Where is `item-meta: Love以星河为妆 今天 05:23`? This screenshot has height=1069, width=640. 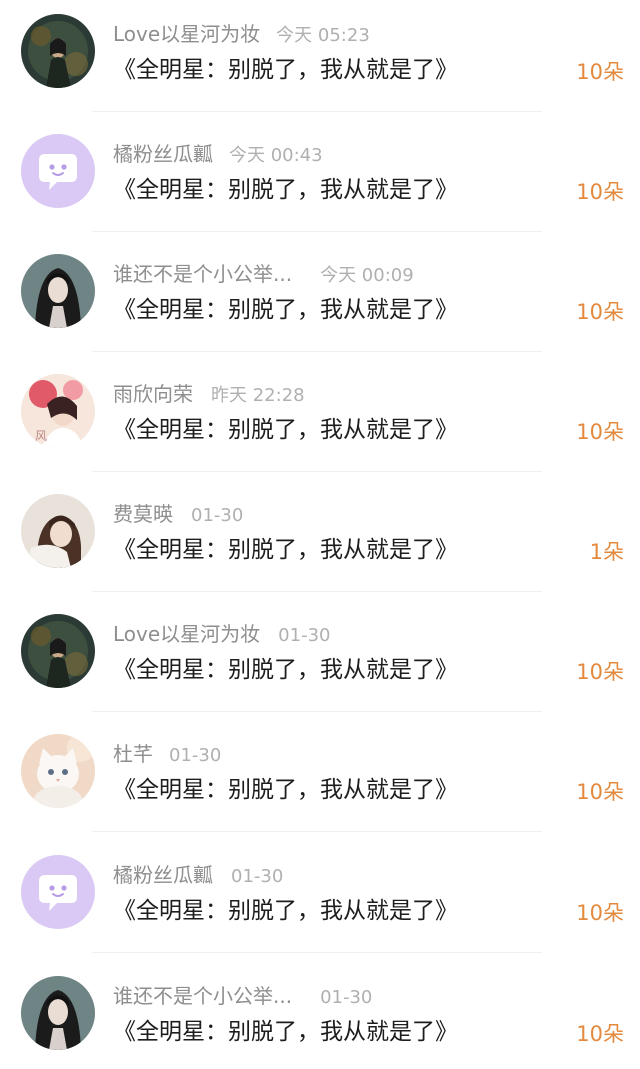
item-meta: Love以星河为妆 今天 05:23 is located at coordinates (241, 34).